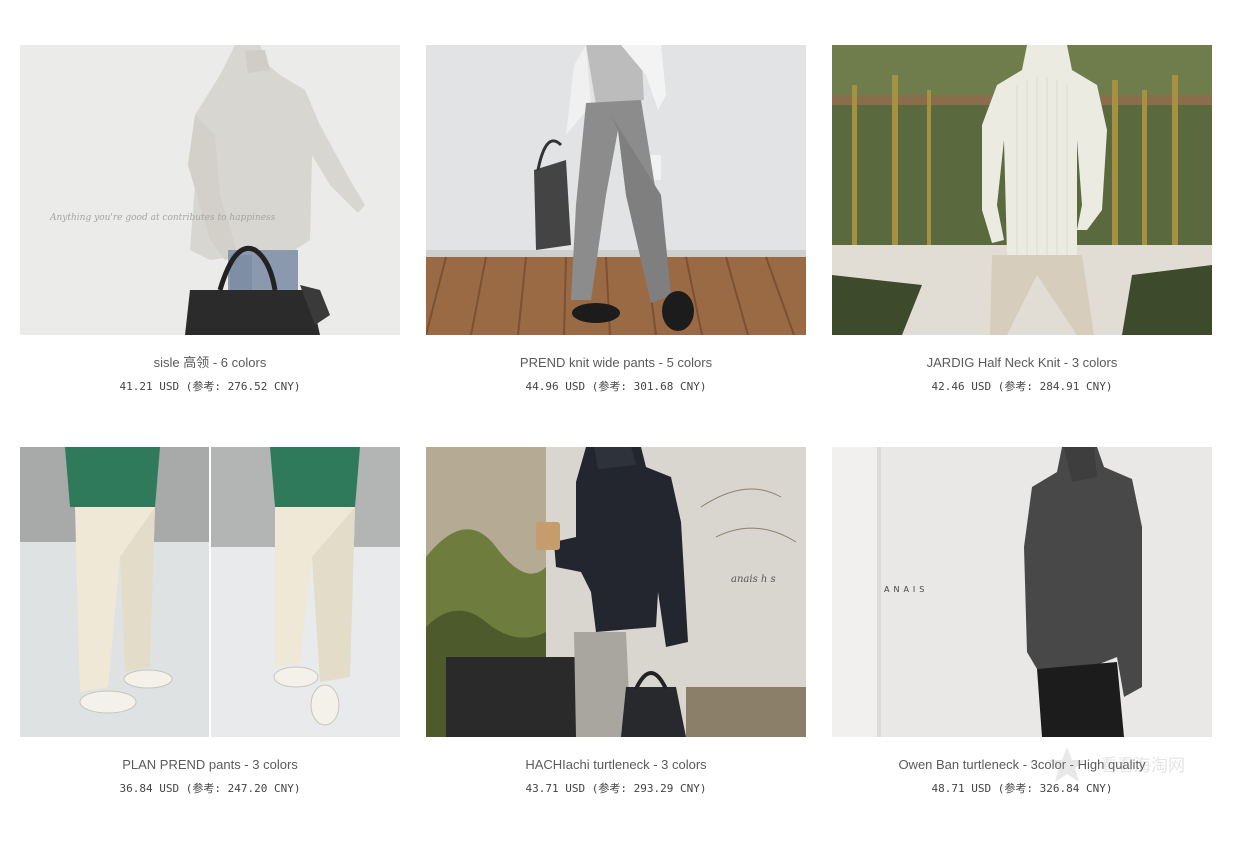  What do you see at coordinates (210, 765) in the screenshot?
I see `product-name: PLAN PREND pants - 3 colors` at bounding box center [210, 765].